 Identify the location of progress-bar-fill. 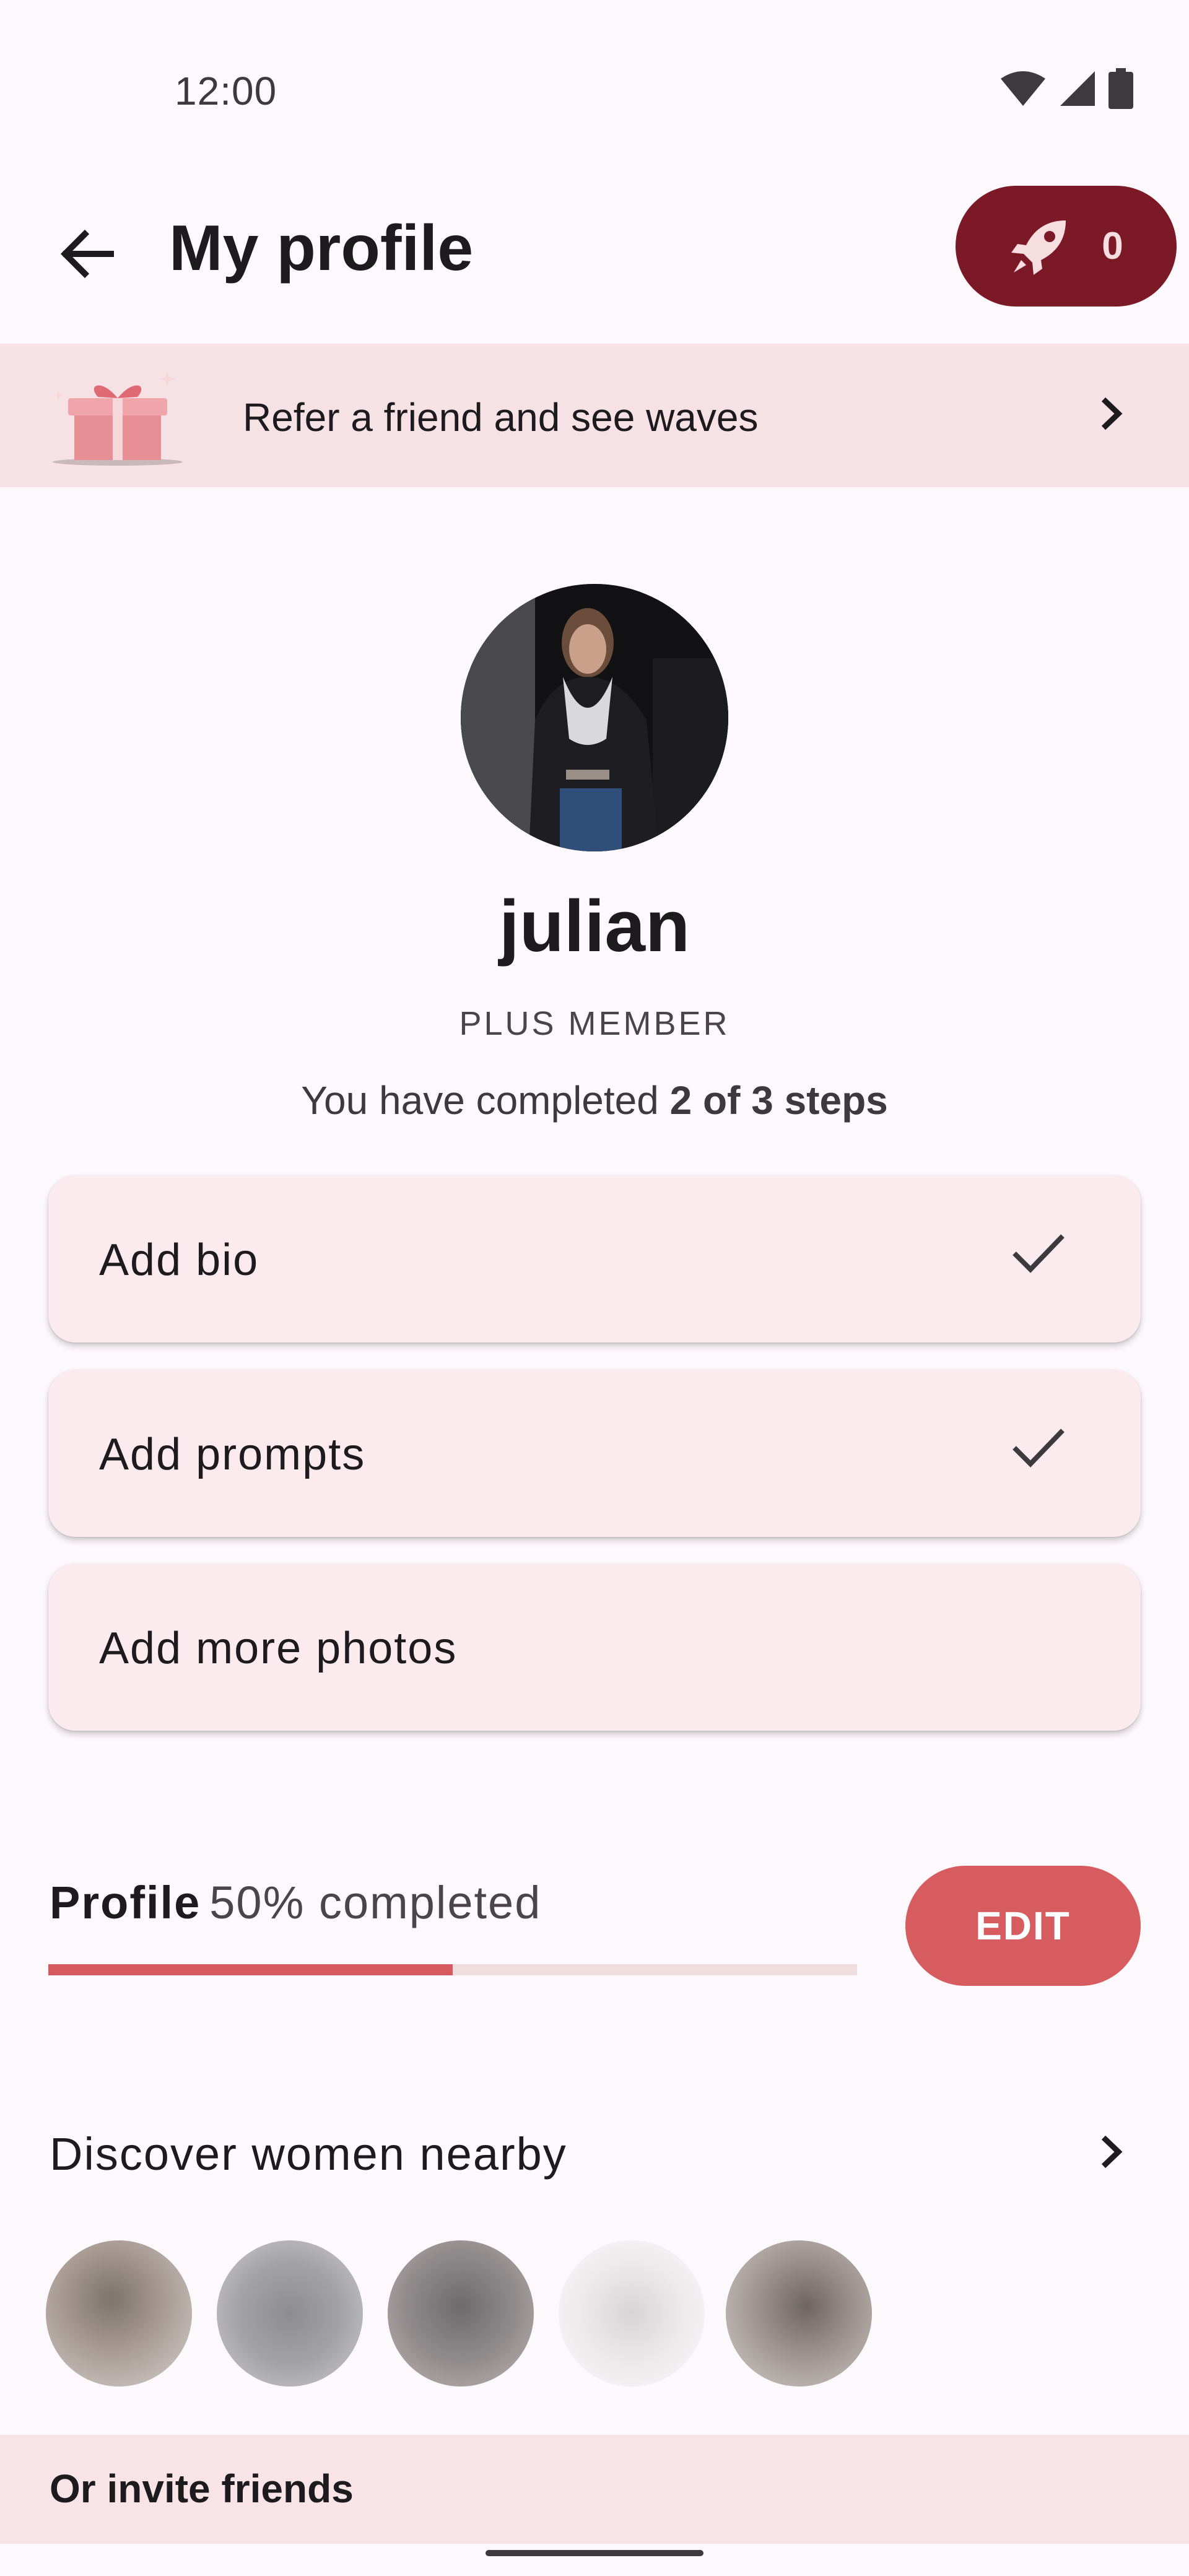
(250, 1969).